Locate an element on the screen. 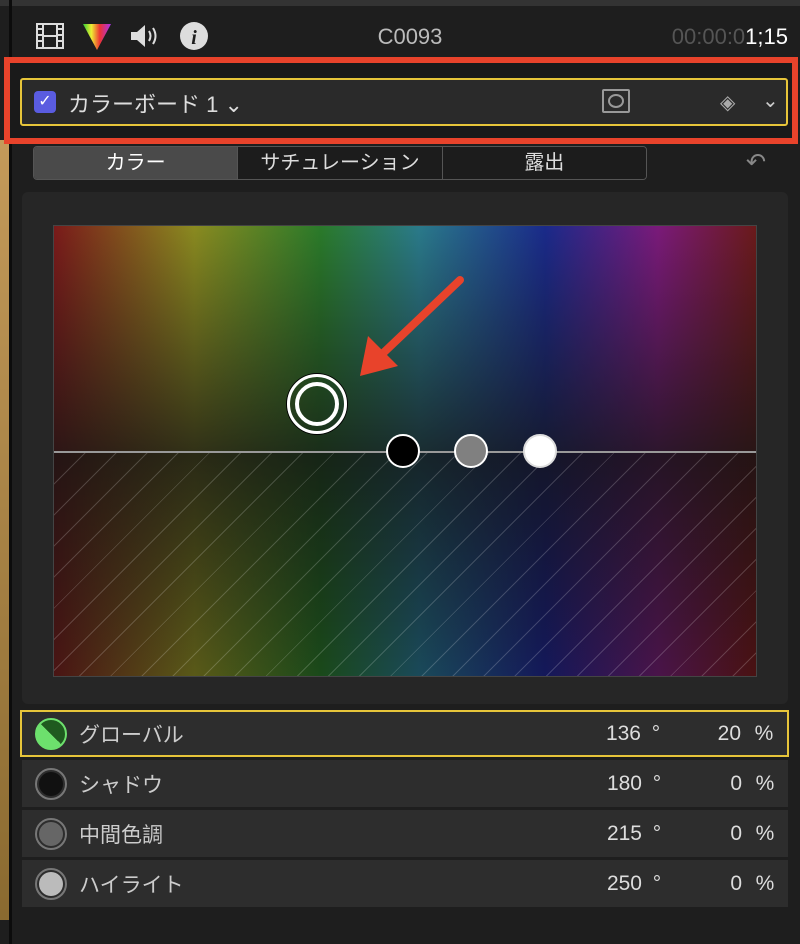 This screenshot has width=800, height=944. mask-icon is located at coordinates (616, 101).